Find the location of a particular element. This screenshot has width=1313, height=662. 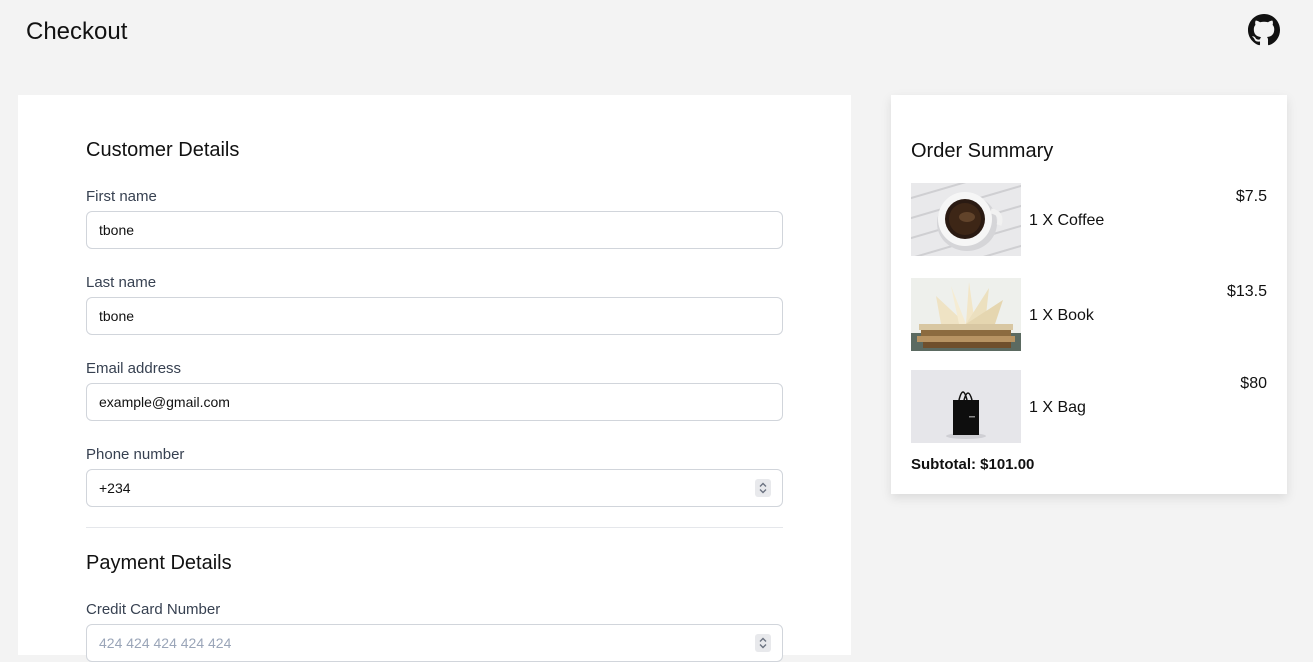

top-bar: Checkout is located at coordinates (656, 33).